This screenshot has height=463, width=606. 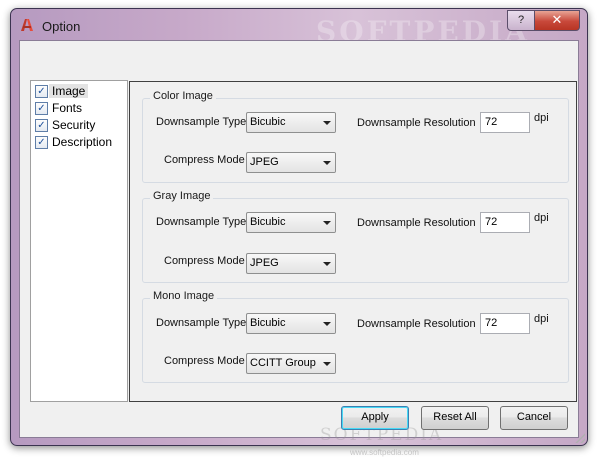 I want to click on tree-item-description: ✓ Description, so click(x=79, y=142).